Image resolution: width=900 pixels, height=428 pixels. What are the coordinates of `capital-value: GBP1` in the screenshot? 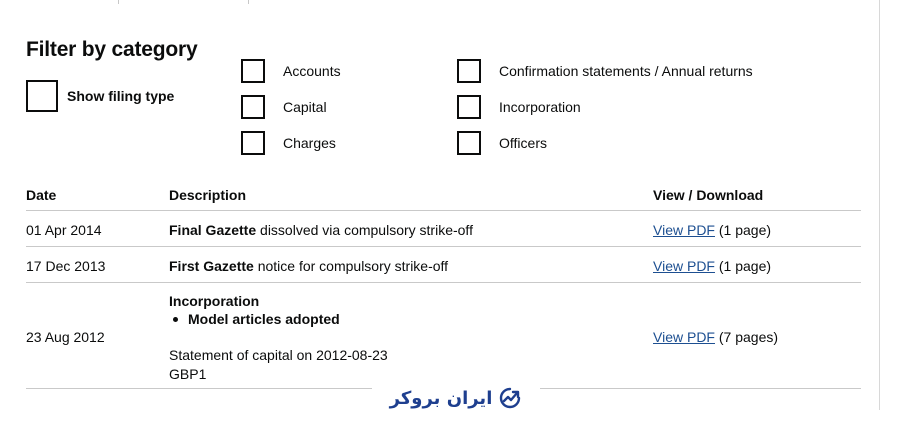 It's located at (188, 374).